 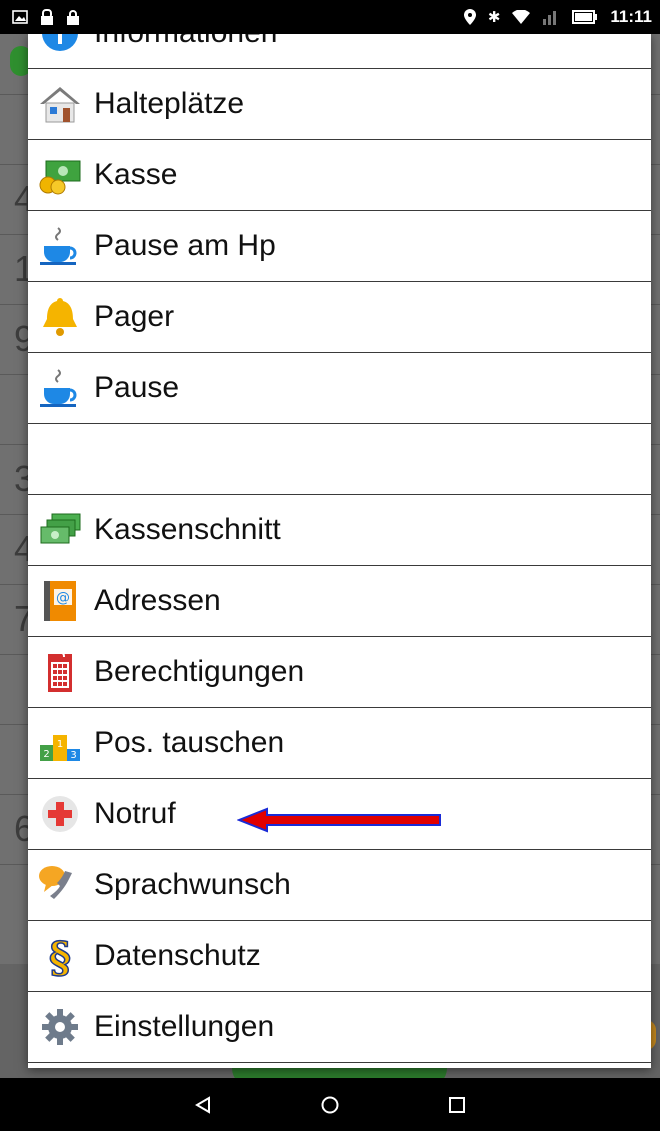 I want to click on menu-item-pager: Pager, so click(x=339, y=317).